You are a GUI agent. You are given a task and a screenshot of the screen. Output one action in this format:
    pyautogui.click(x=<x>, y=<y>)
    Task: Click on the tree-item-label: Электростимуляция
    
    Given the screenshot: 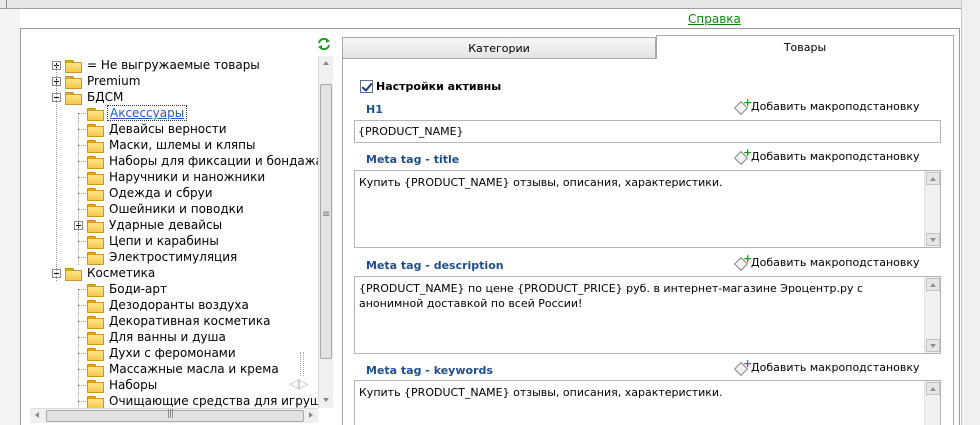 What is the action you would take?
    pyautogui.click(x=173, y=257)
    